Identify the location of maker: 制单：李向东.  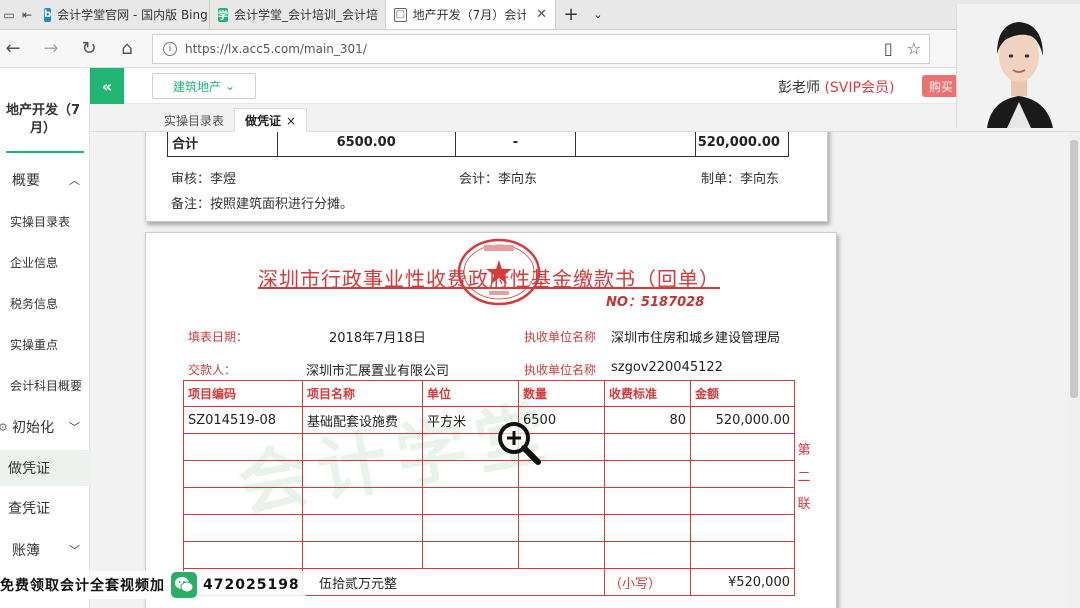
(740, 179).